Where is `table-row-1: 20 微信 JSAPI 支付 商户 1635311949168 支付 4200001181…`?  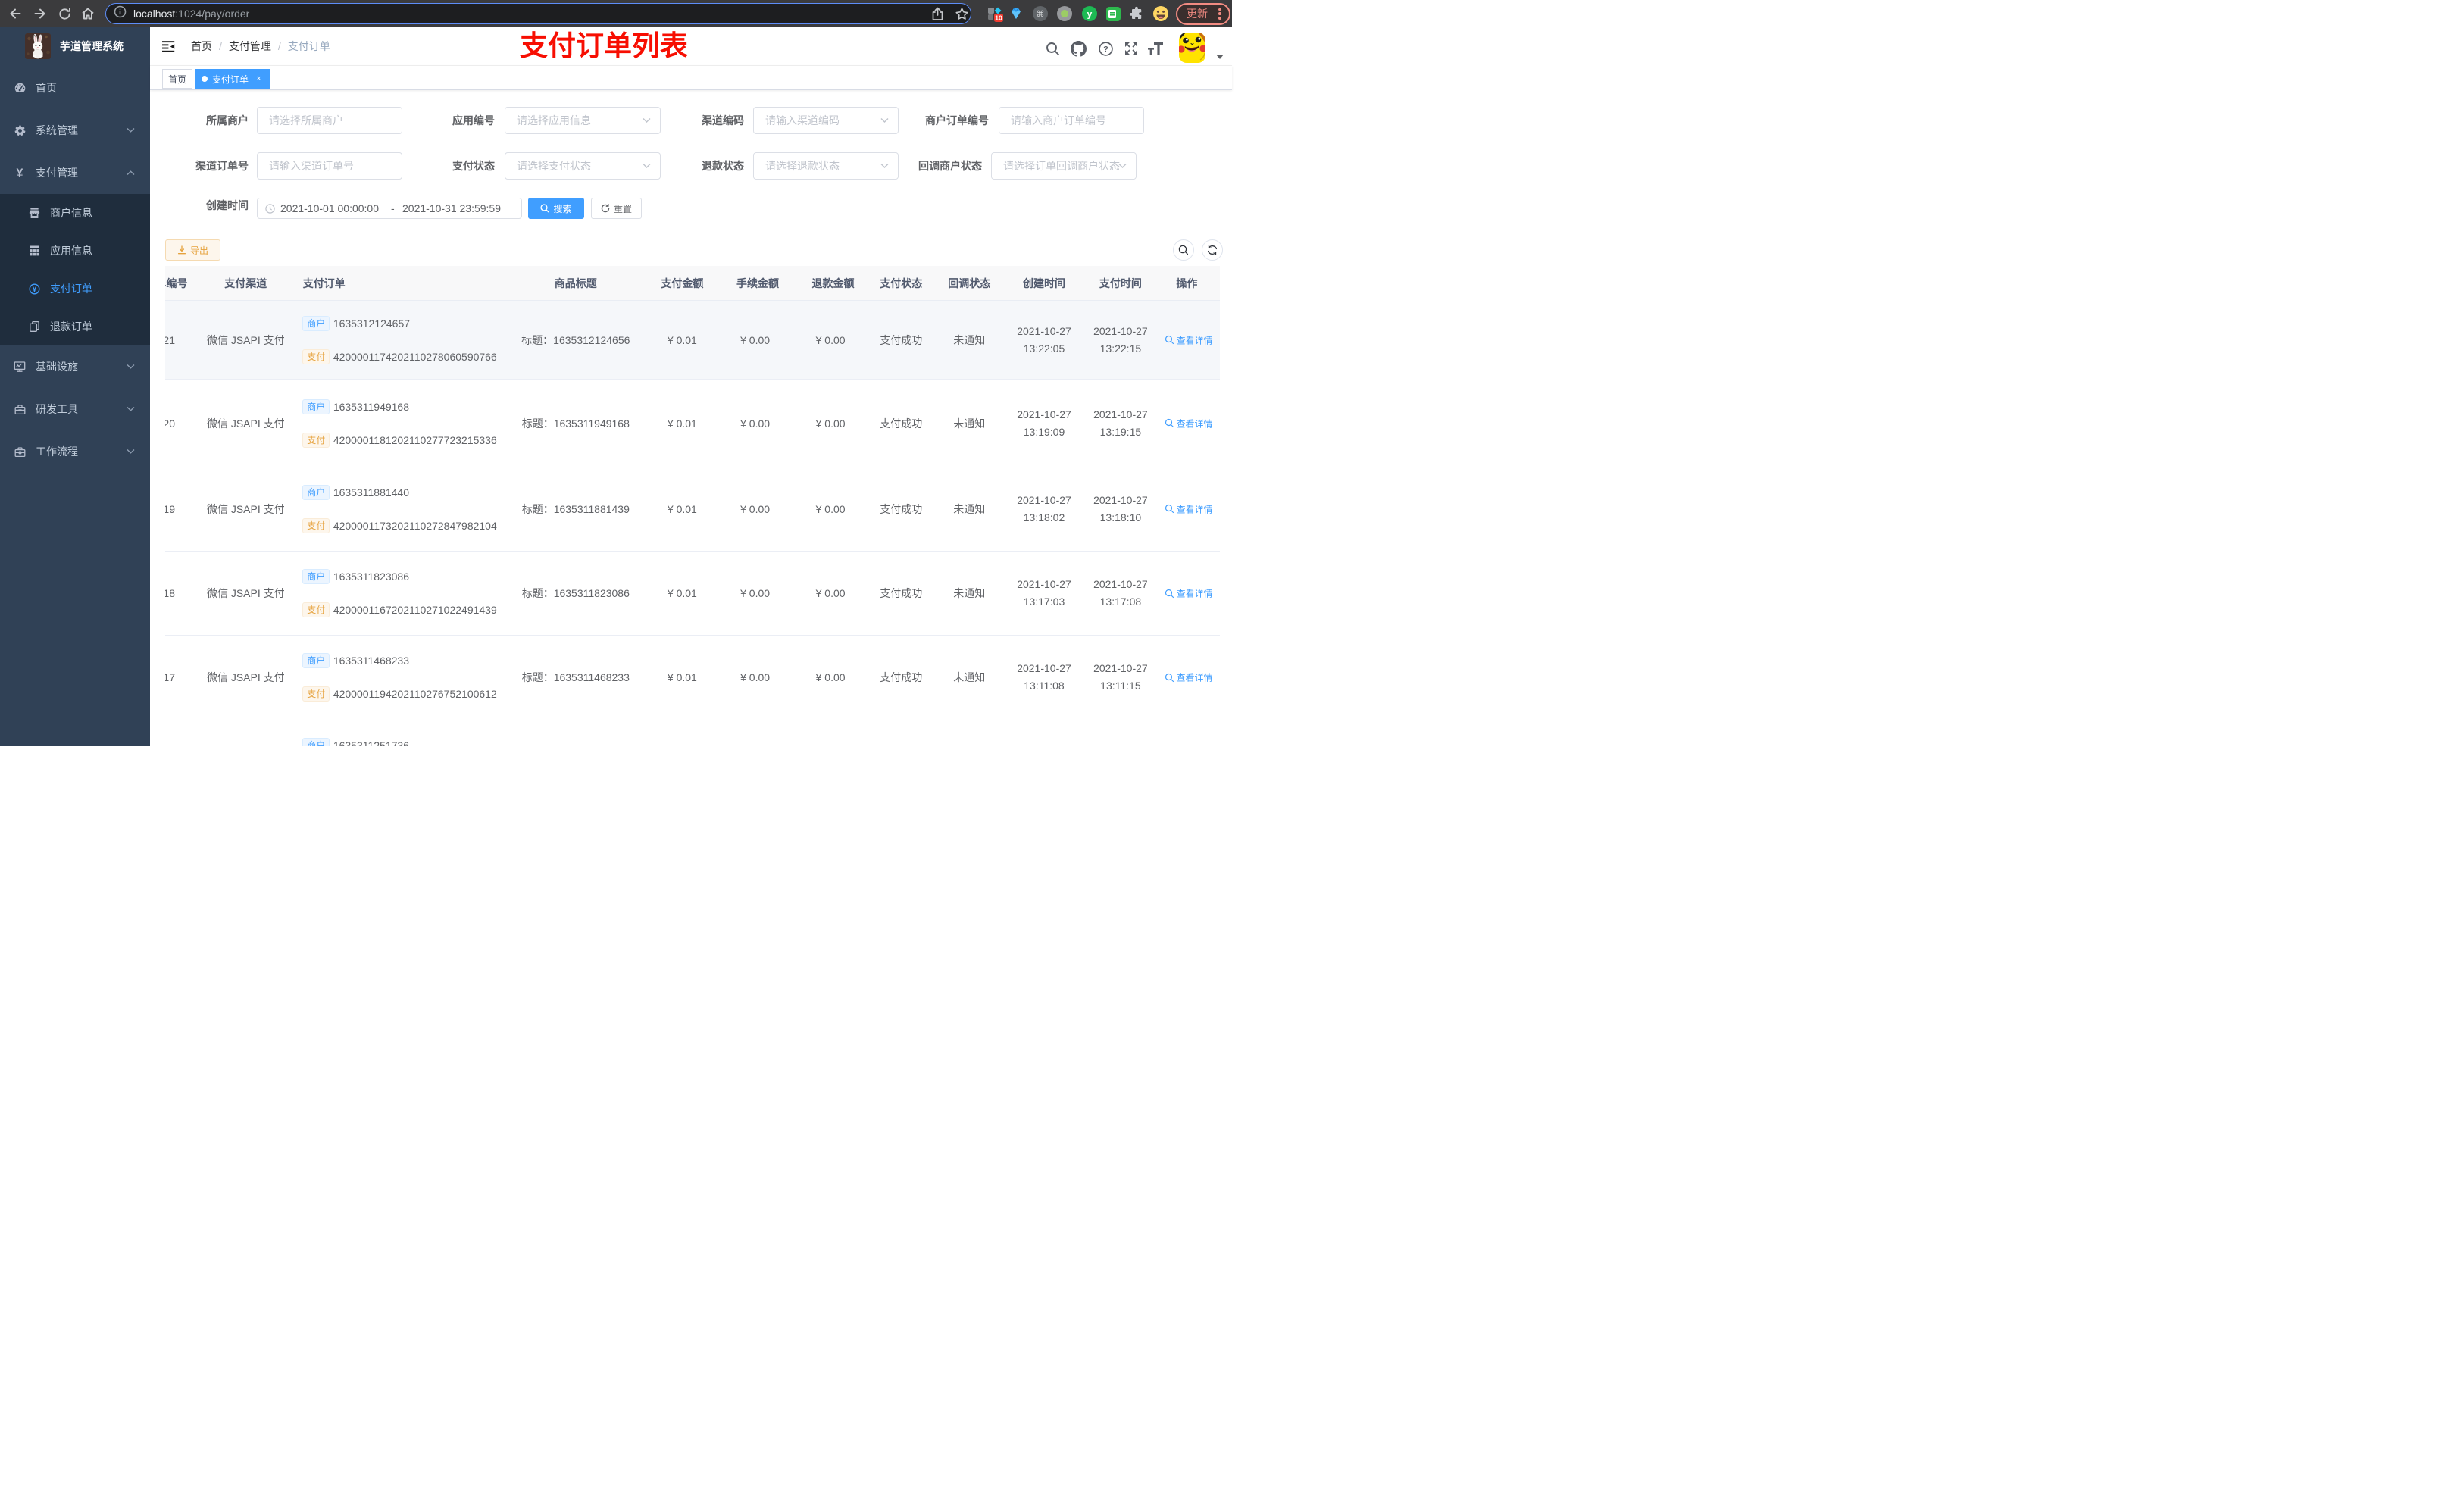
table-row-1: 20 微信 JSAPI 支付 商户 1635311949168 支付 4200001181… is located at coordinates (692, 424).